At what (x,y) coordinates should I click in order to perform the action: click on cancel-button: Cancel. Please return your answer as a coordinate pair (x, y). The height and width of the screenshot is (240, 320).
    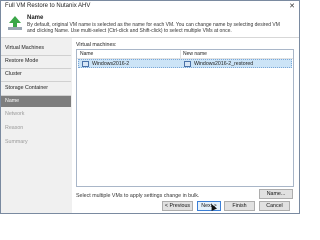
    Looking at the image, I should click on (274, 206).